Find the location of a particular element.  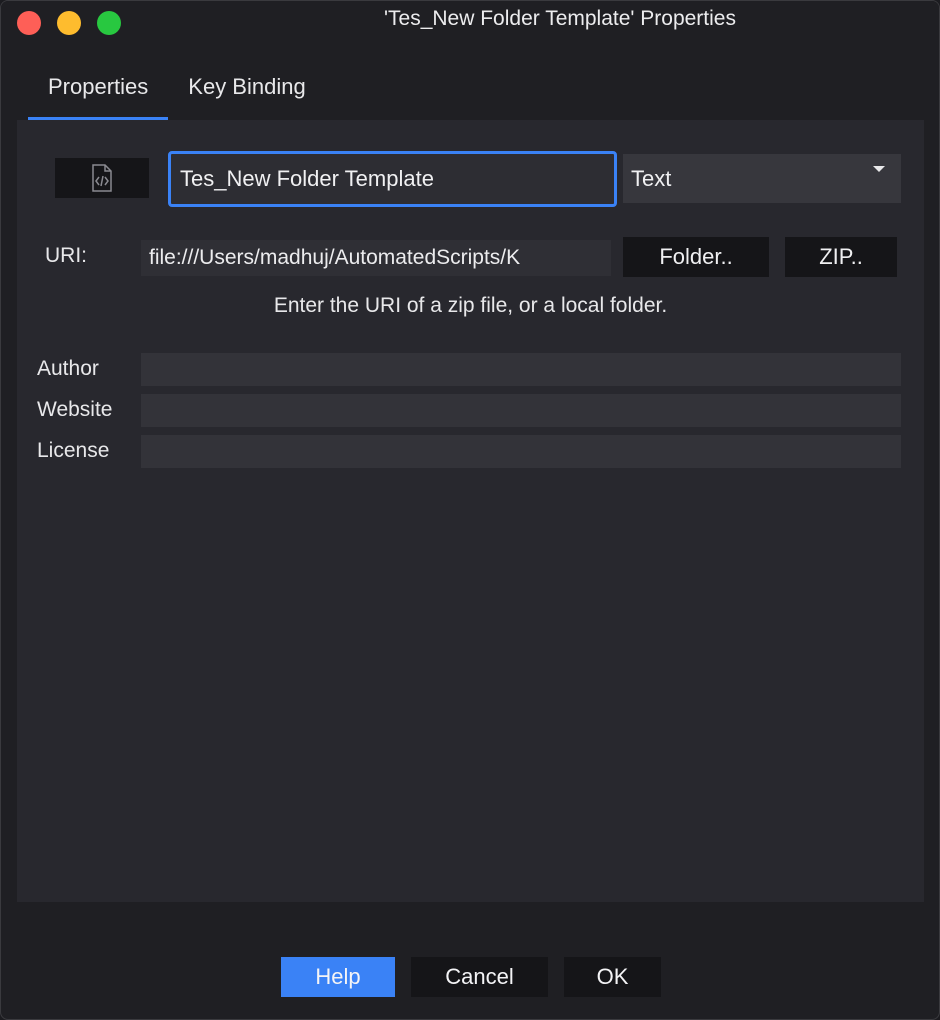

folder-button: Folder.. is located at coordinates (696, 257).